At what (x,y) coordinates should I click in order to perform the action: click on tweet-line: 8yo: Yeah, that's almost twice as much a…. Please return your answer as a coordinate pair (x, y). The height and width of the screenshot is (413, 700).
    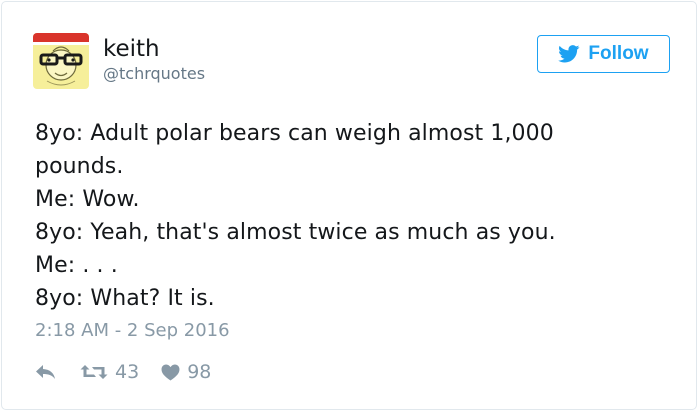
    Looking at the image, I should click on (295, 232).